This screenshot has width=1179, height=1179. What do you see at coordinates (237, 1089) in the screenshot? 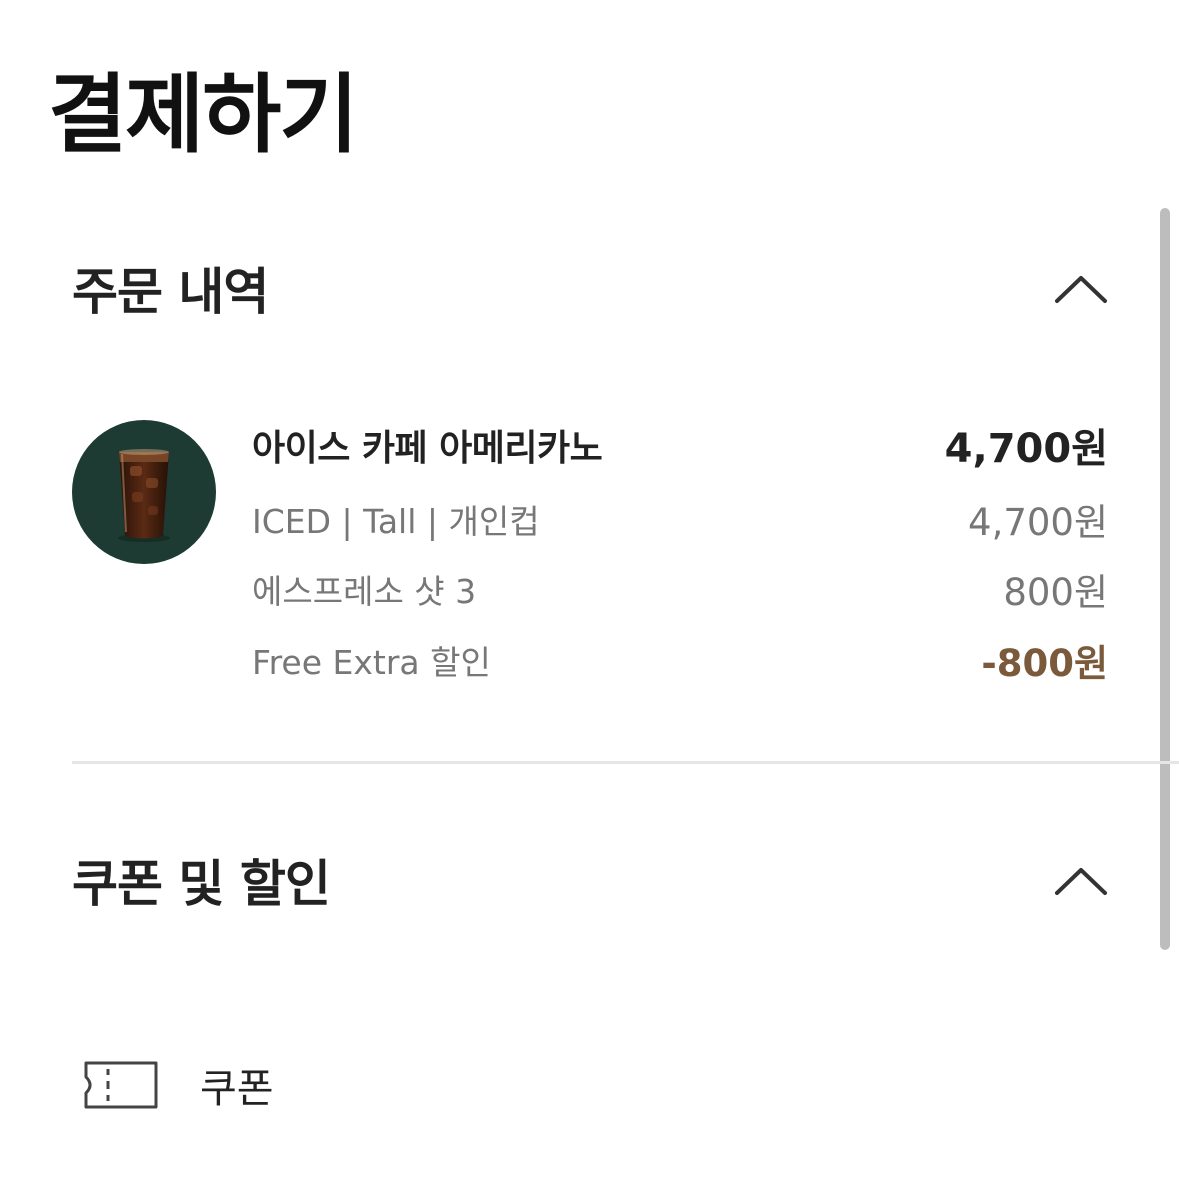
I see `coupon-label: 쿠폰` at bounding box center [237, 1089].